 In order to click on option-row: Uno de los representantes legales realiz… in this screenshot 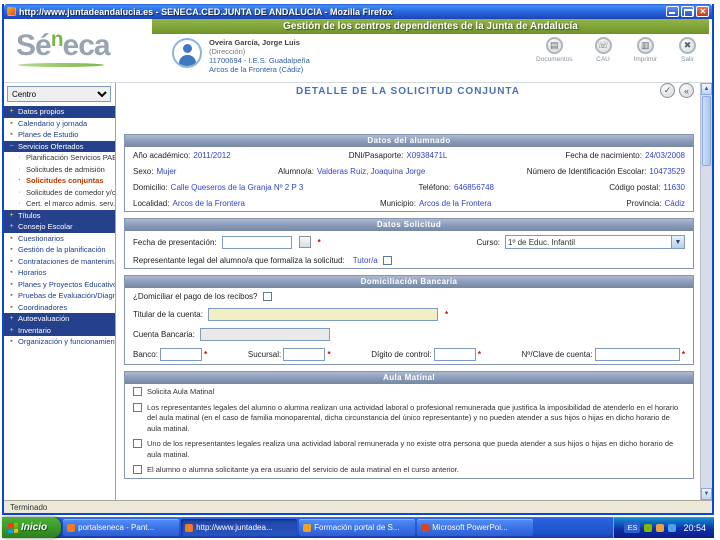, I will do `click(409, 449)`.